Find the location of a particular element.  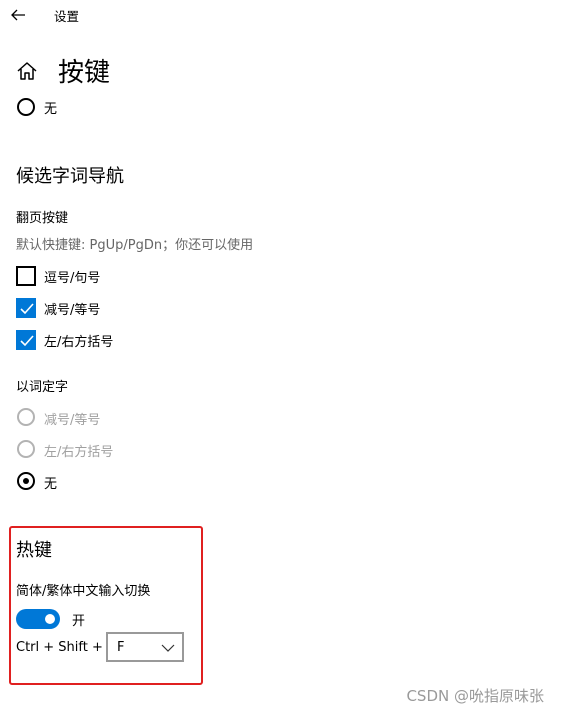

toggle-state-label: 开 is located at coordinates (79, 621).